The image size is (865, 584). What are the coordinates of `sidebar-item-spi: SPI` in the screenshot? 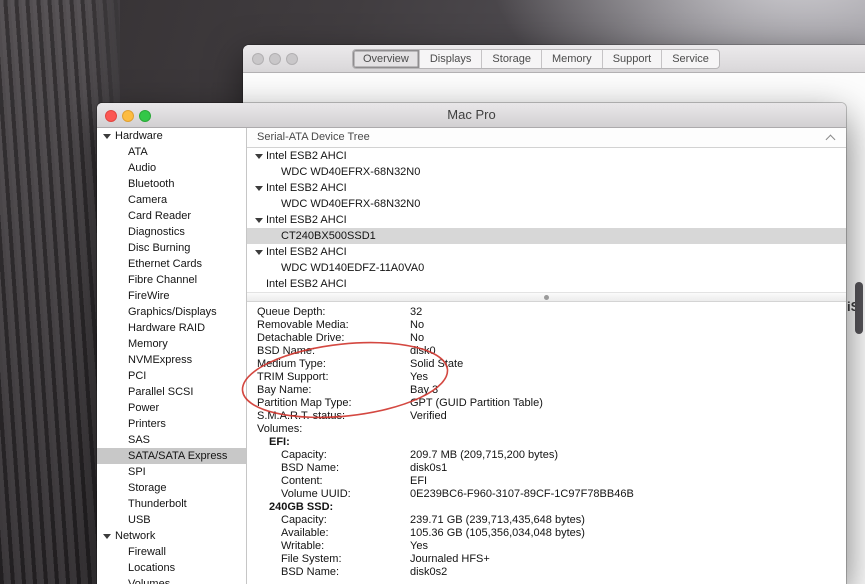 It's located at (171, 472).